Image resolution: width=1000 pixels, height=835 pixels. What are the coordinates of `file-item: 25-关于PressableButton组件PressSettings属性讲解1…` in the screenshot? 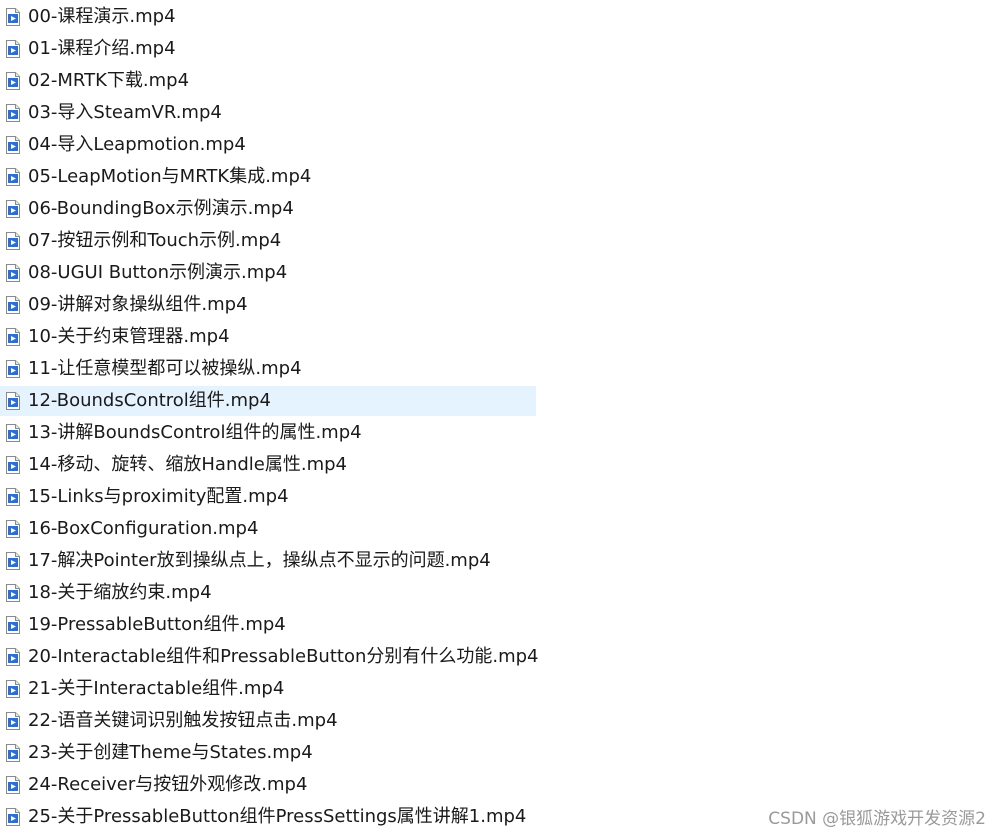 It's located at (268, 817).